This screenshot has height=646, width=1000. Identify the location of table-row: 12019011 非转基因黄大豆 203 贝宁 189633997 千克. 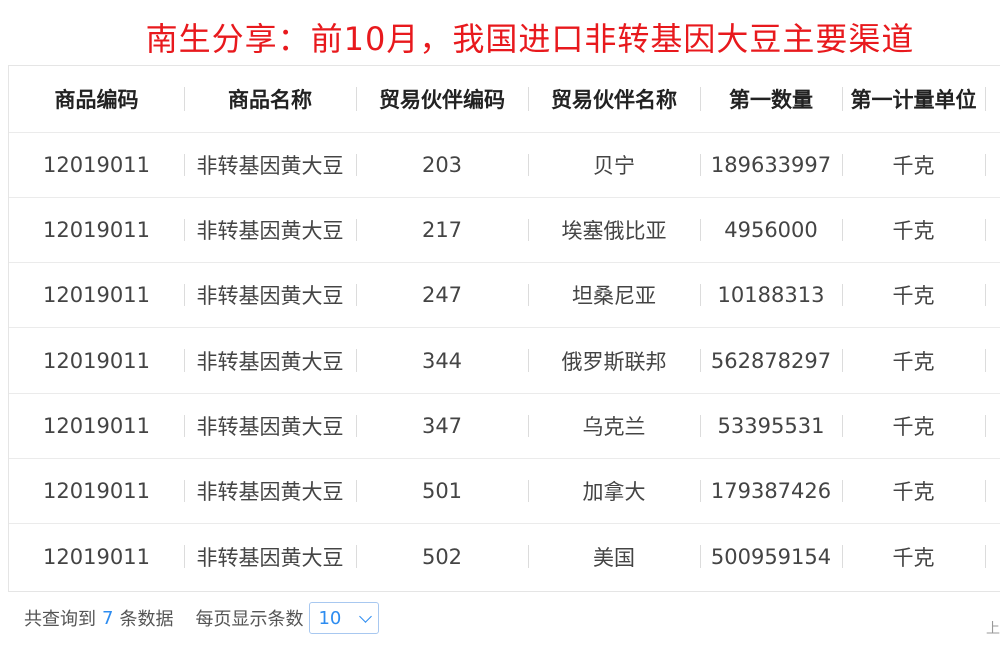
(504, 164).